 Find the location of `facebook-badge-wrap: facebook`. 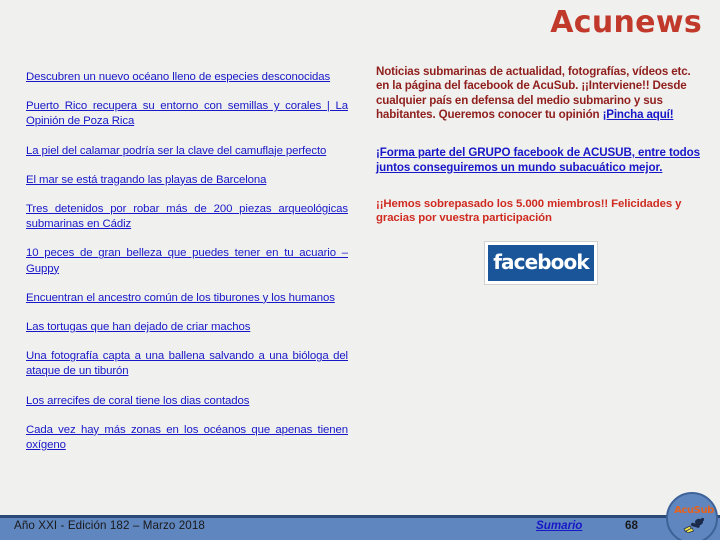

facebook-badge-wrap: facebook is located at coordinates (541, 262).